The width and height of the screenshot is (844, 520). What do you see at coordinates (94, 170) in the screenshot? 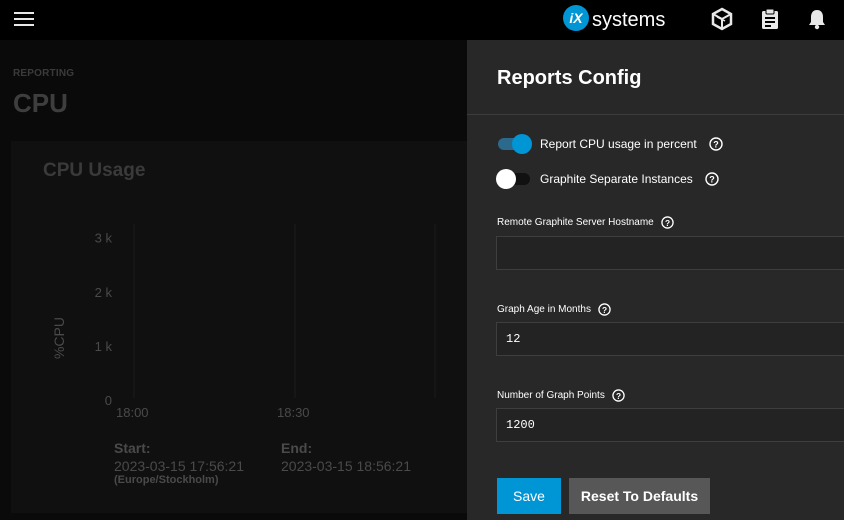
I see `chart-title: CPU Usage` at bounding box center [94, 170].